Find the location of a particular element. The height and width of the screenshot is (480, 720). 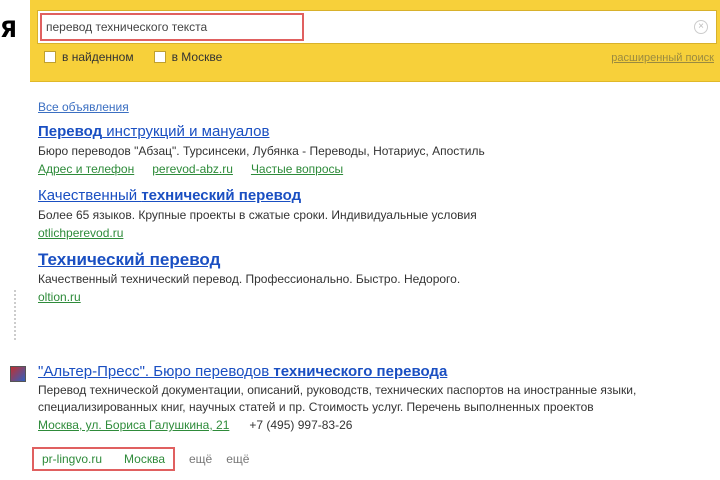

tags-highlight: pr-lingvo.ru Москва is located at coordinates (103, 459).